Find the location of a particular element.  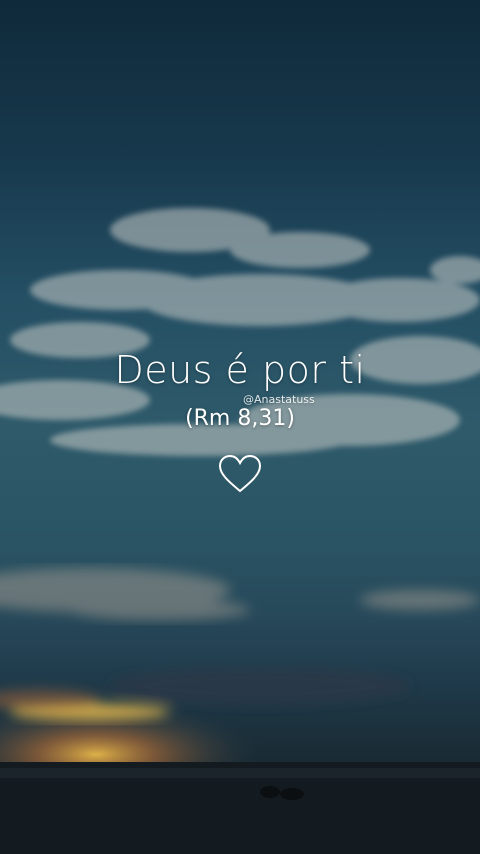

lower-clouds is located at coordinates (240, 594).